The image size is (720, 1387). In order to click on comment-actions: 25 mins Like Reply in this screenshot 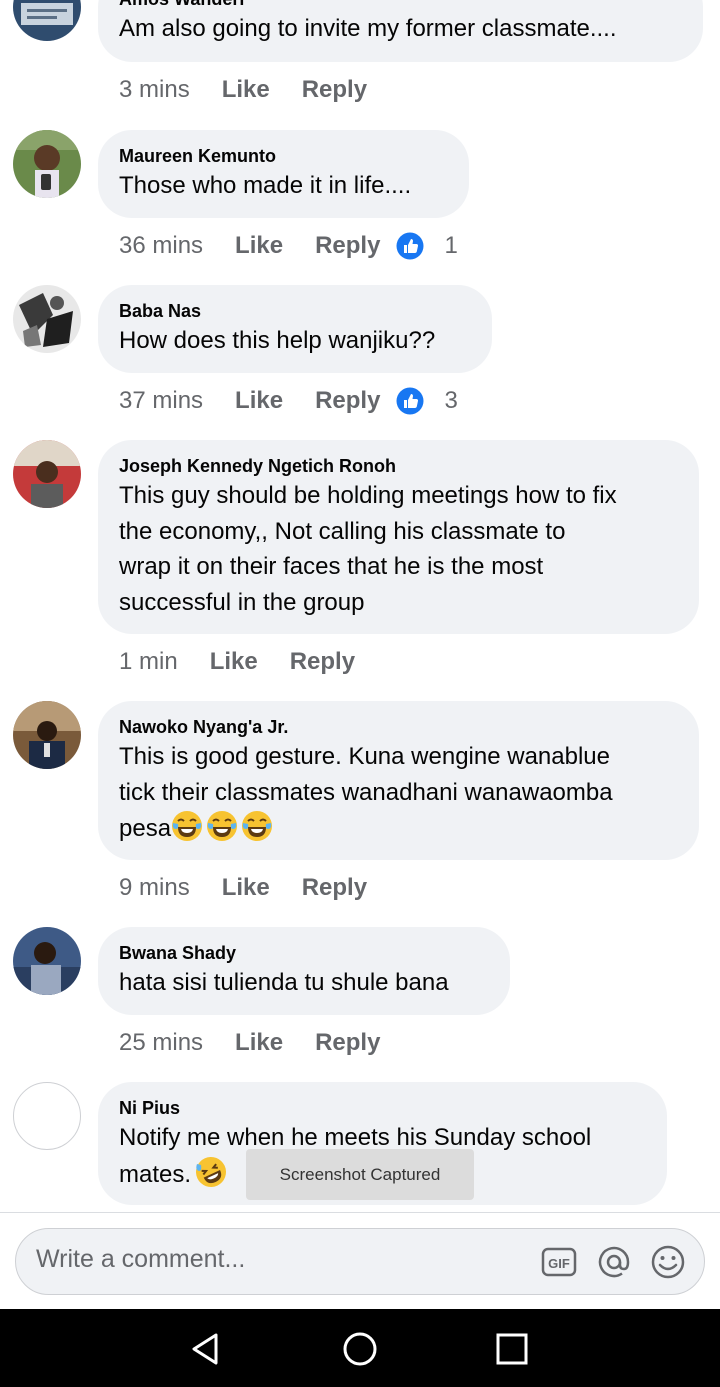, I will do `click(249, 1043)`.